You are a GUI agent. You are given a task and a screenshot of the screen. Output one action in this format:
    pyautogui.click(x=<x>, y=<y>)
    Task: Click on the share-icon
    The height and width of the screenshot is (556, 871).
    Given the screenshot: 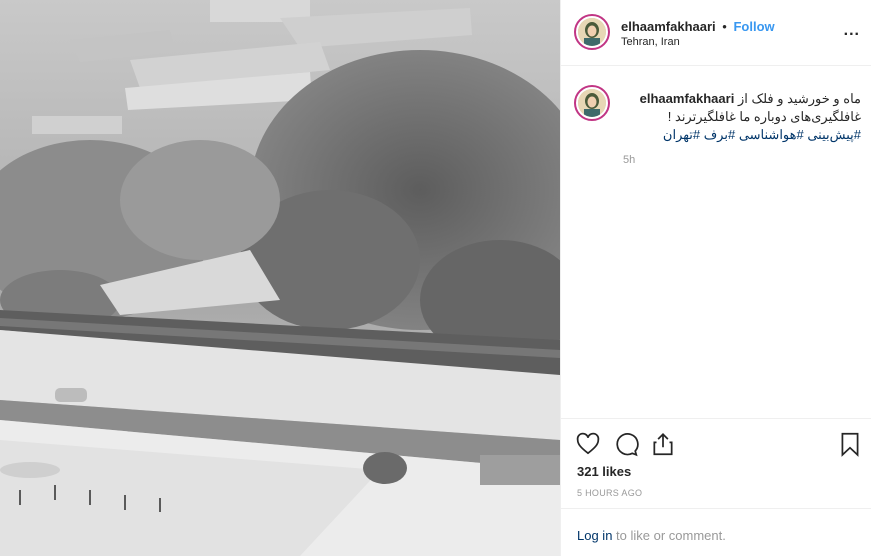 What is the action you would take?
    pyautogui.click(x=663, y=444)
    